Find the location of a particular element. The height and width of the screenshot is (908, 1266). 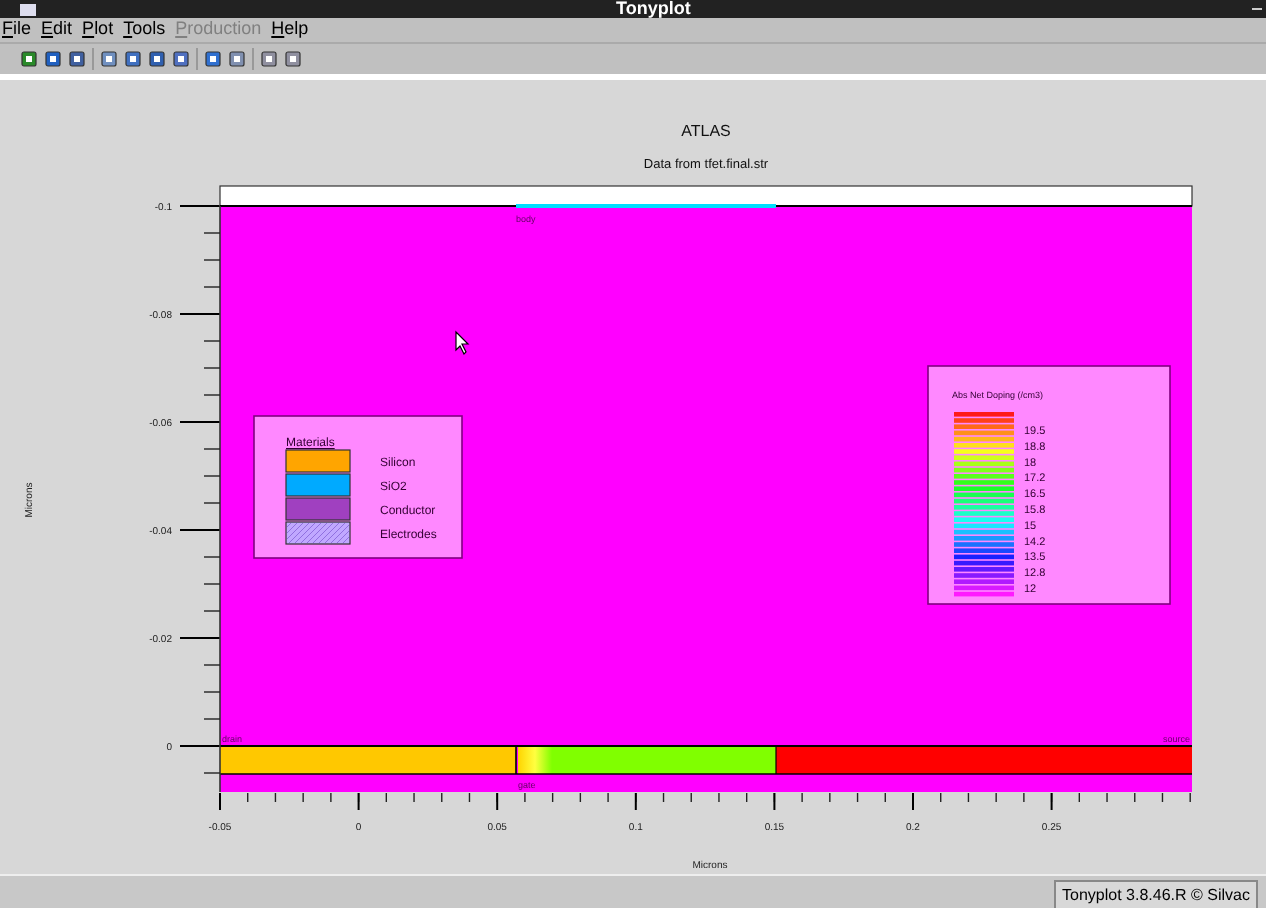

menu-item: Tools is located at coordinates (144, 30).